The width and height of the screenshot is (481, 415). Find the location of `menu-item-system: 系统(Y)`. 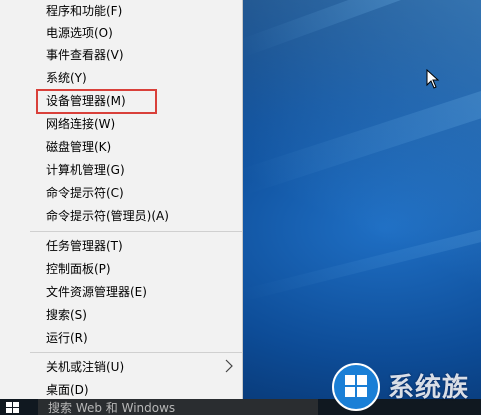

menu-item-system: 系统(Y) is located at coordinates (121, 78).